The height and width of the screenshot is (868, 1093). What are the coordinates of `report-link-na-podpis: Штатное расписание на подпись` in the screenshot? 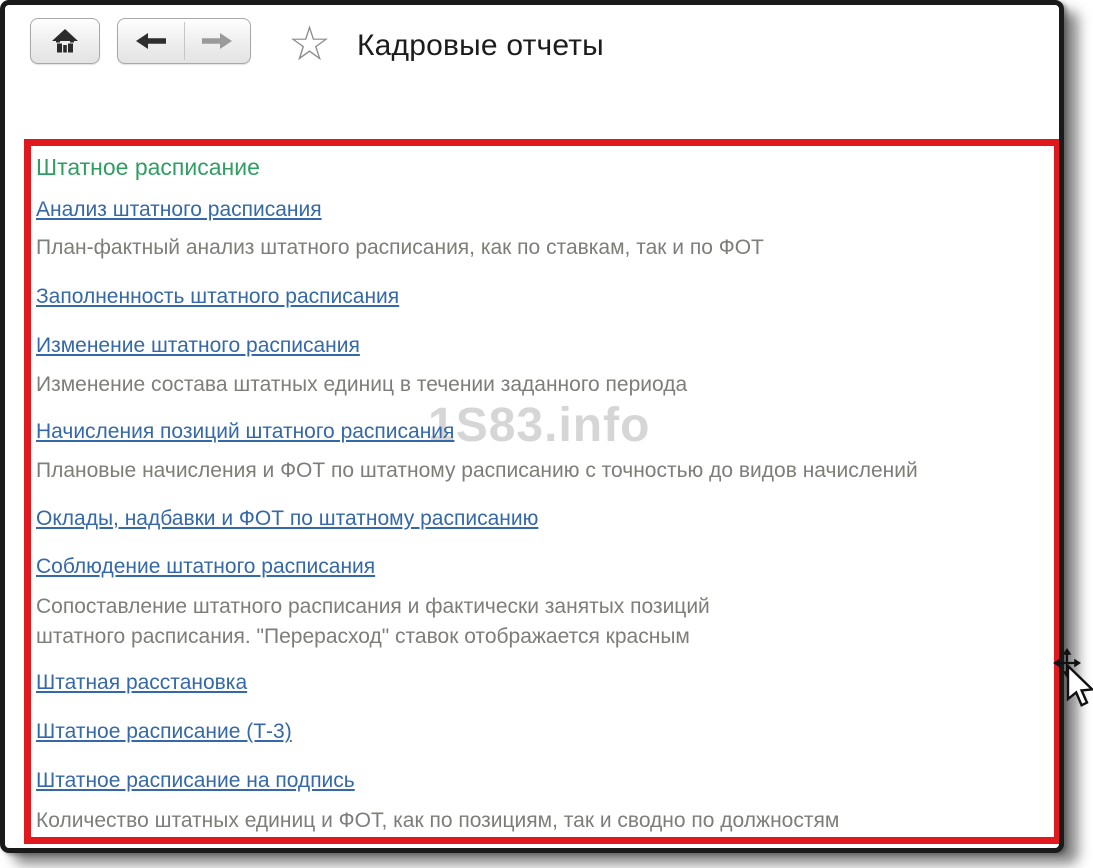 It's located at (195, 781).